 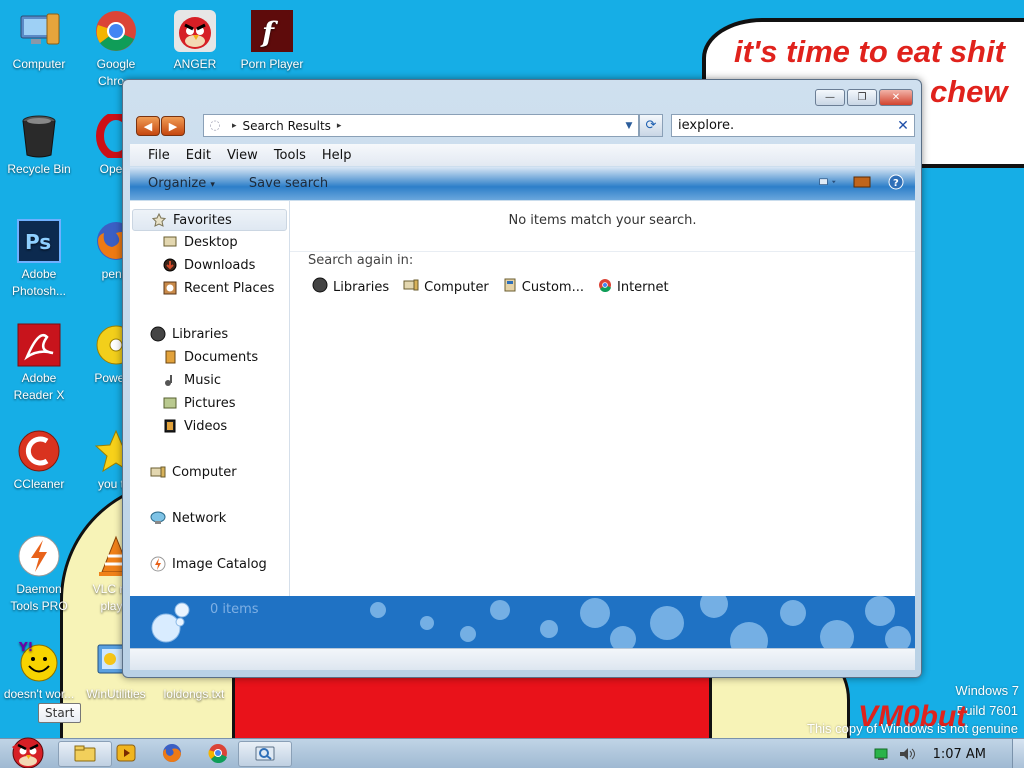 I want to click on downloads-icon, so click(x=170, y=265).